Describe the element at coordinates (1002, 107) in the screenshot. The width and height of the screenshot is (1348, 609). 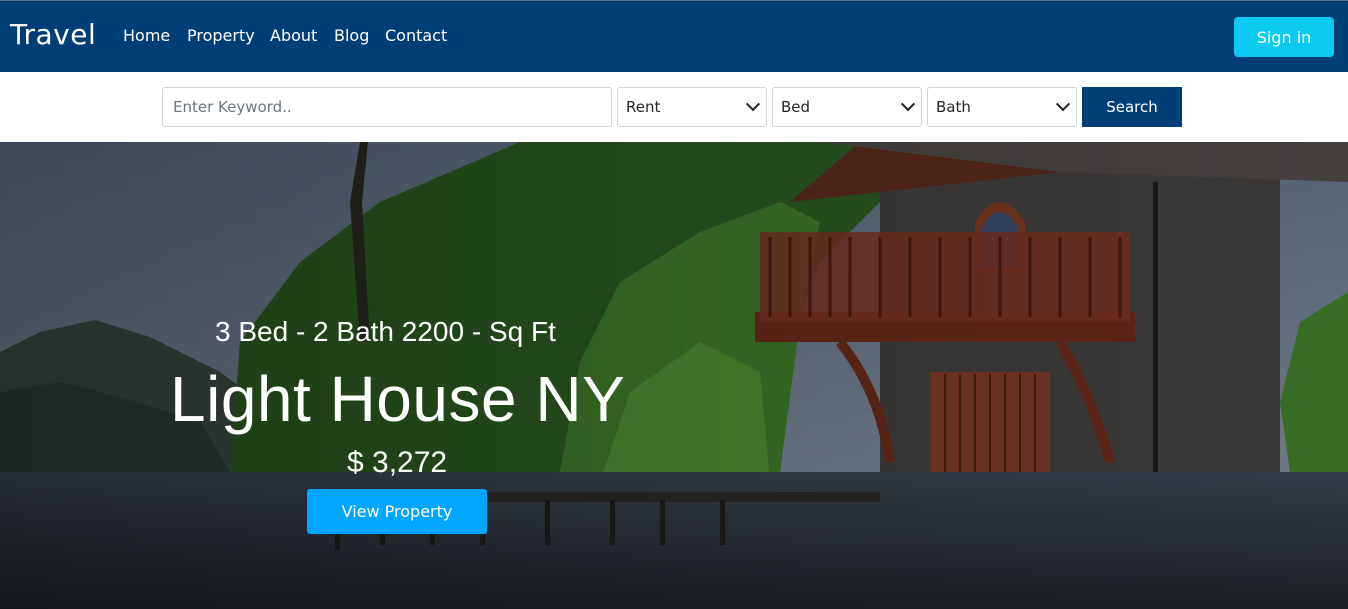
I see `bath-select: Bath` at that location.